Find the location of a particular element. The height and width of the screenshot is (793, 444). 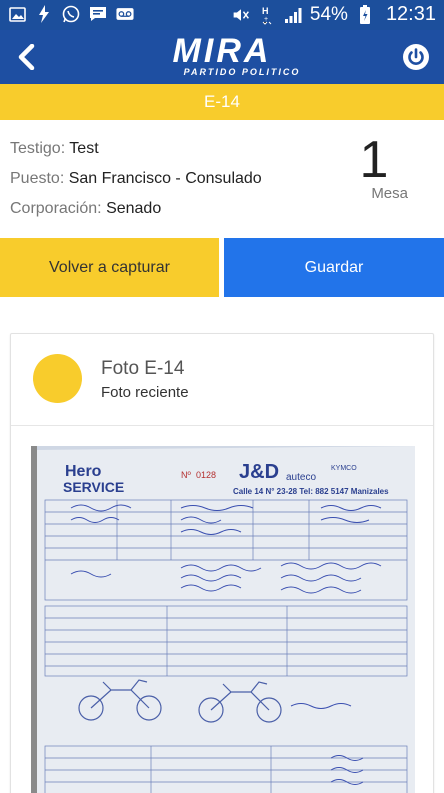

message-icon is located at coordinates (98, 14).